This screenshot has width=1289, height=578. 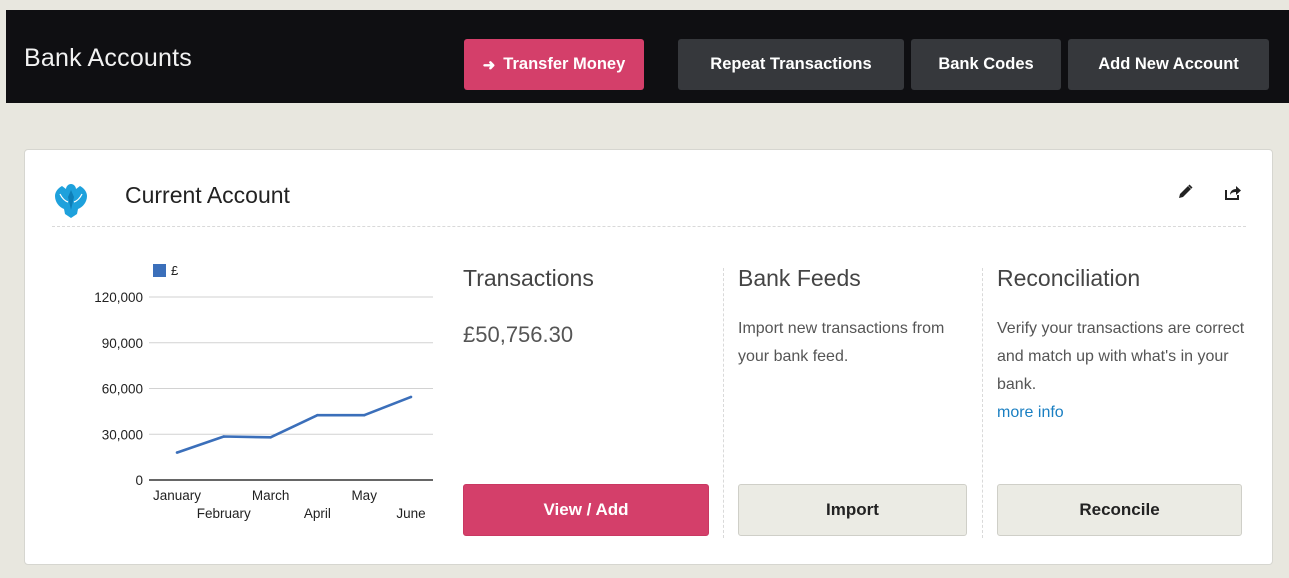 I want to click on legend-swatch, so click(x=159, y=270).